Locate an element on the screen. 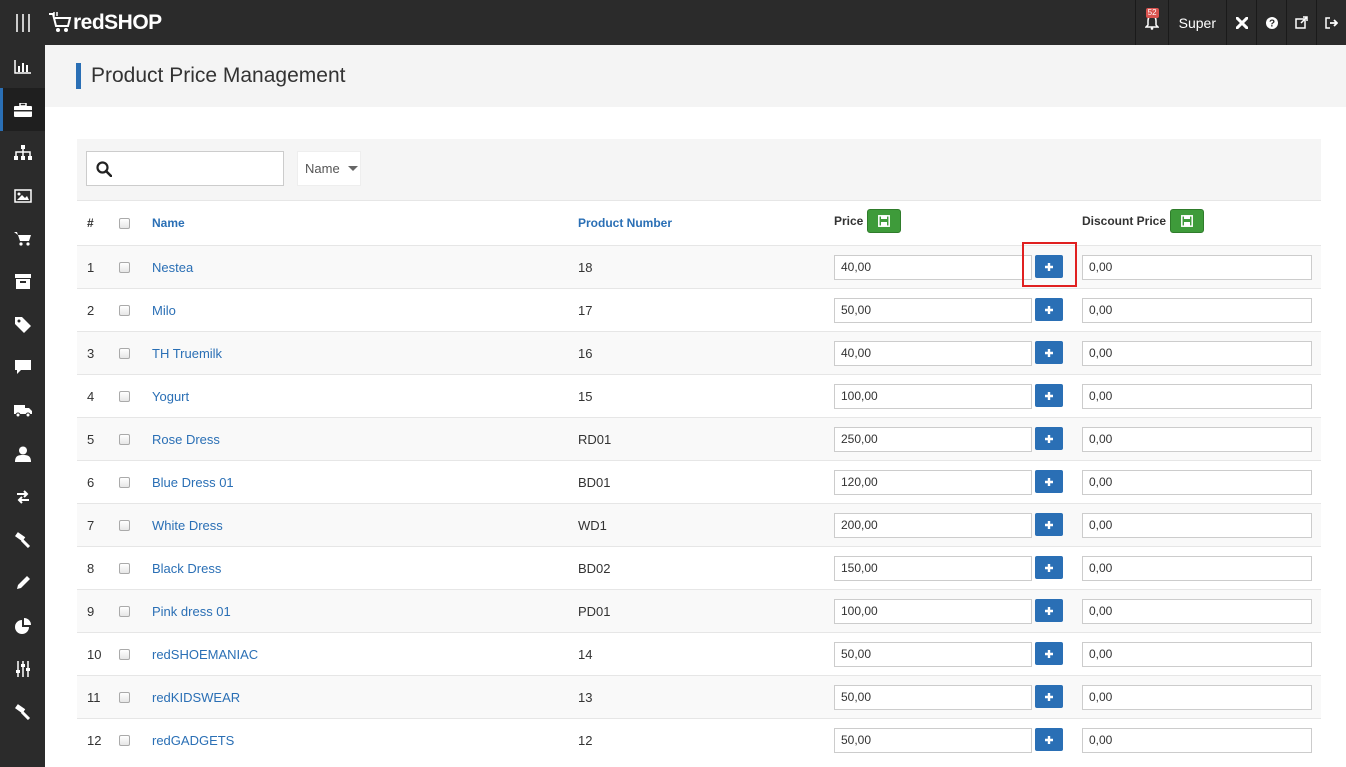  notifications-button: 52 is located at coordinates (1151, 22).